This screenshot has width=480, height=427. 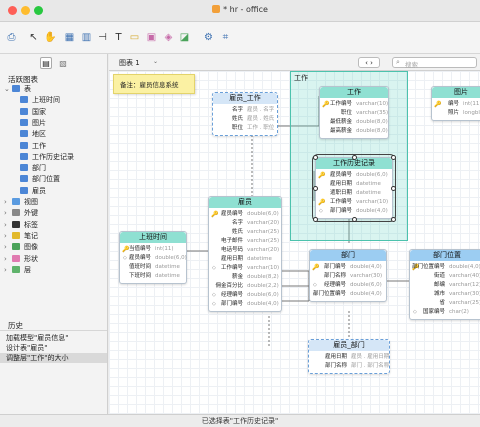 What do you see at coordinates (33, 112) in the screenshot?
I see `tree-item-table: 国家` at bounding box center [33, 112].